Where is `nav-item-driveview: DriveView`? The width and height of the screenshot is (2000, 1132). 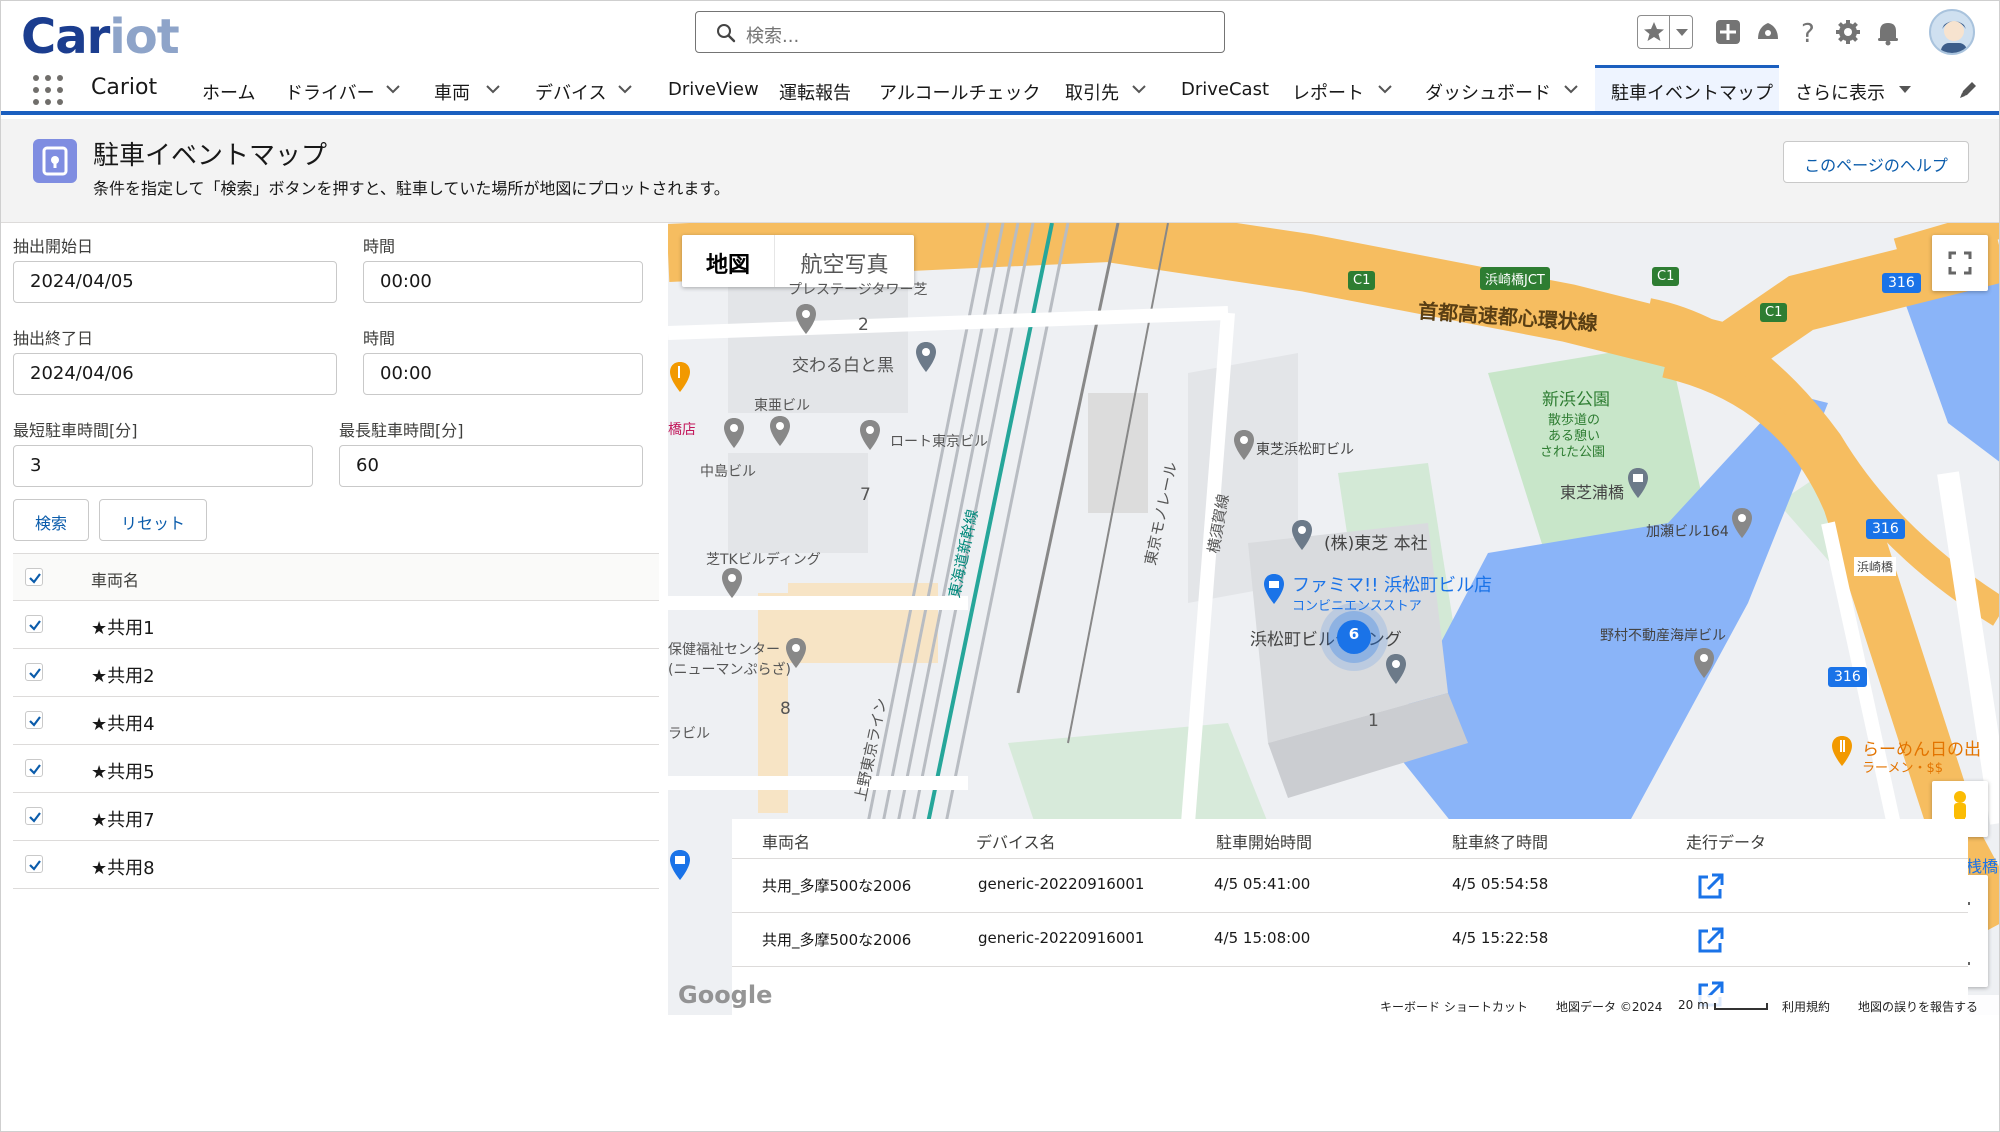
nav-item-driveview: DriveView is located at coordinates (713, 88).